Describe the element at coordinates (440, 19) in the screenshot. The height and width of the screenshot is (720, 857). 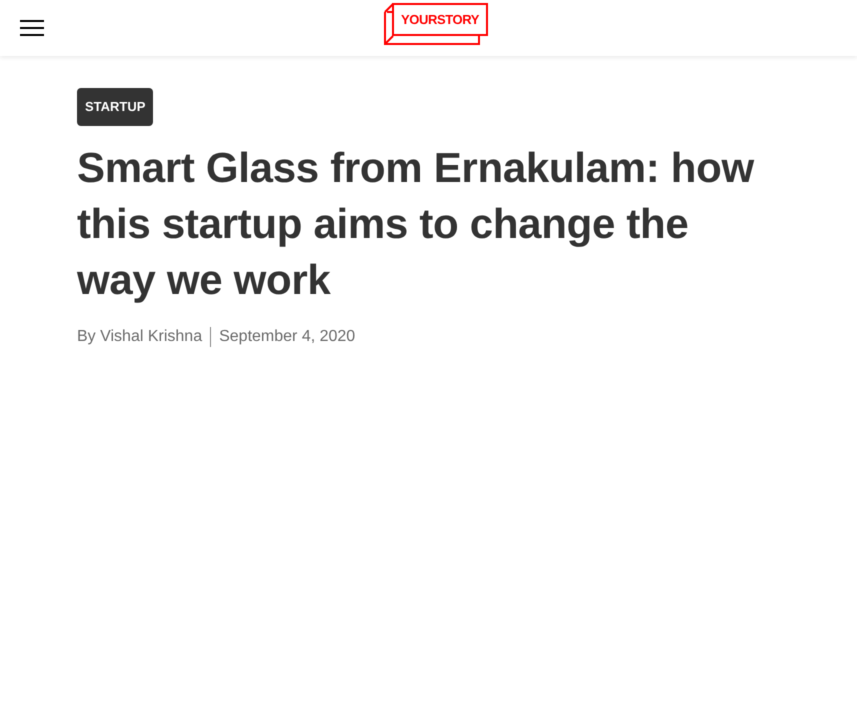
I see `logo-text: YOURSTORY` at that location.